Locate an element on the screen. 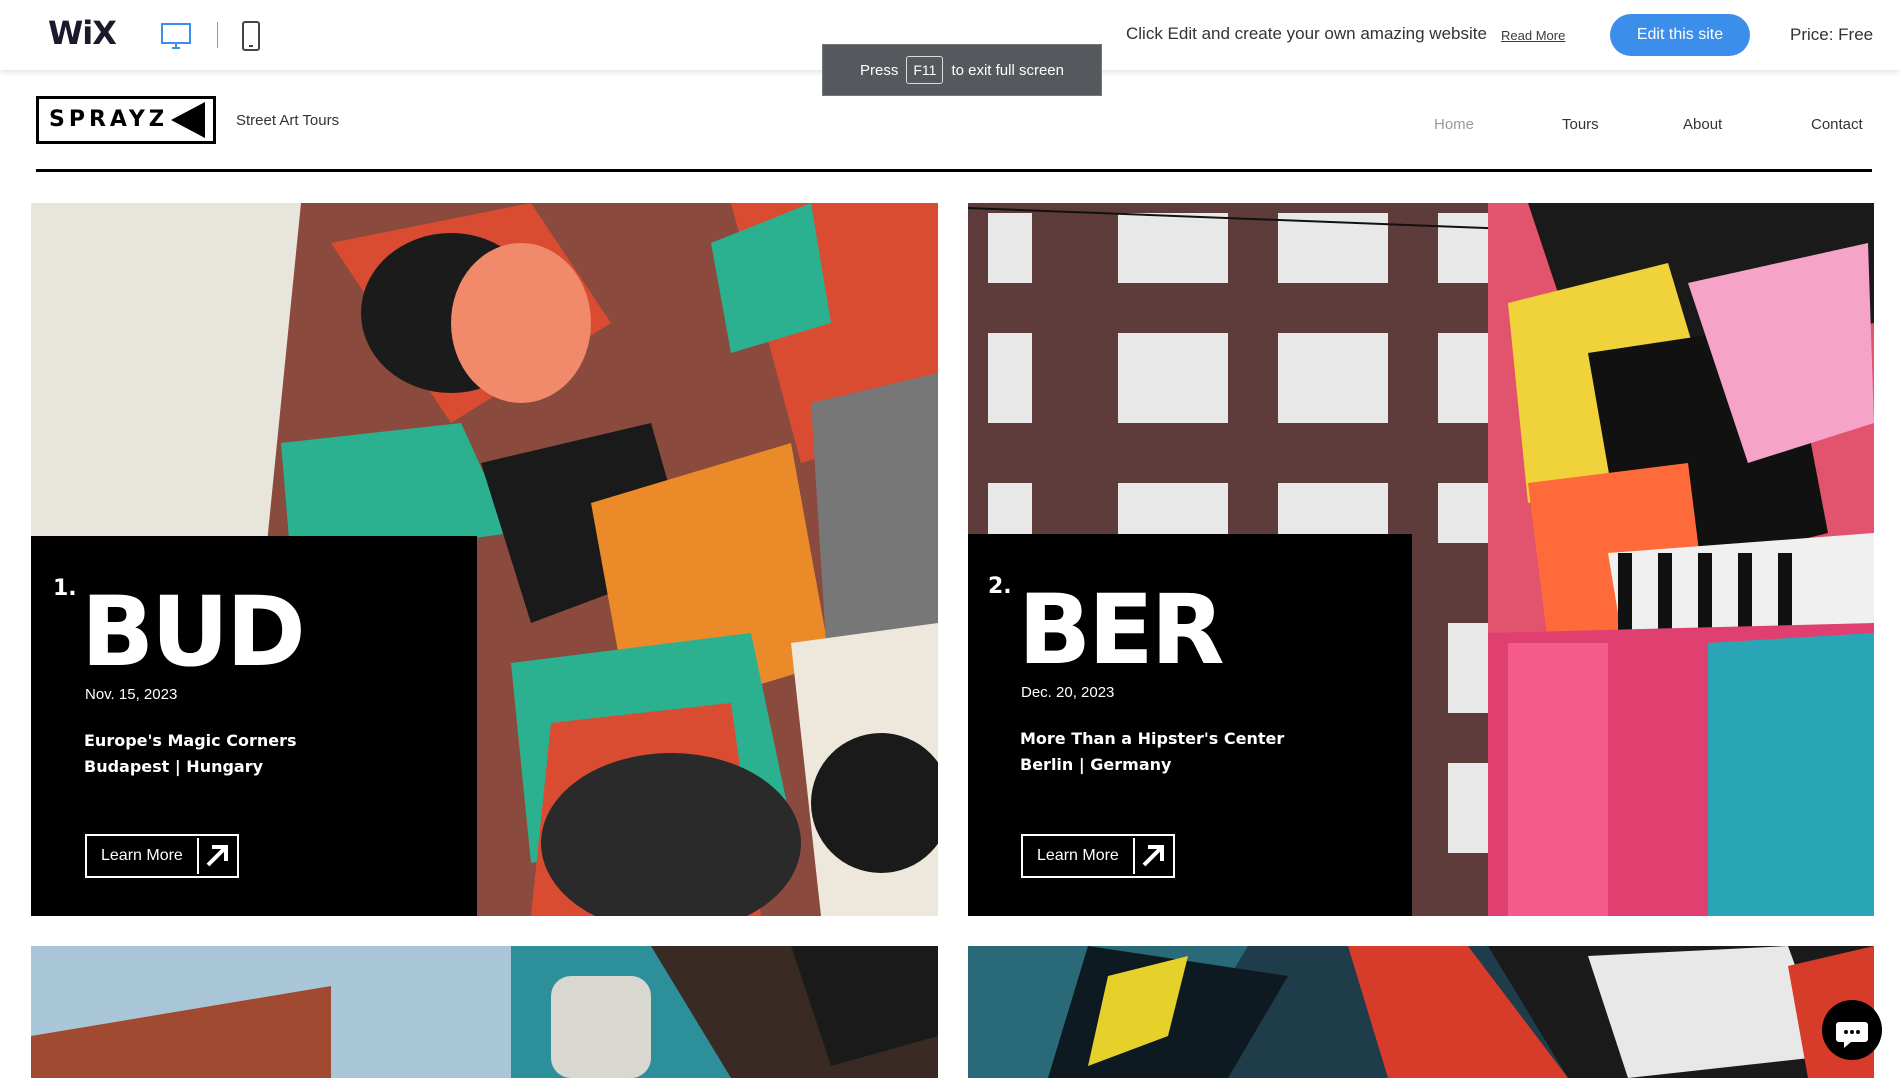 Image resolution: width=1900 pixels, height=1078 pixels. price-label: Price: Free is located at coordinates (1832, 34).